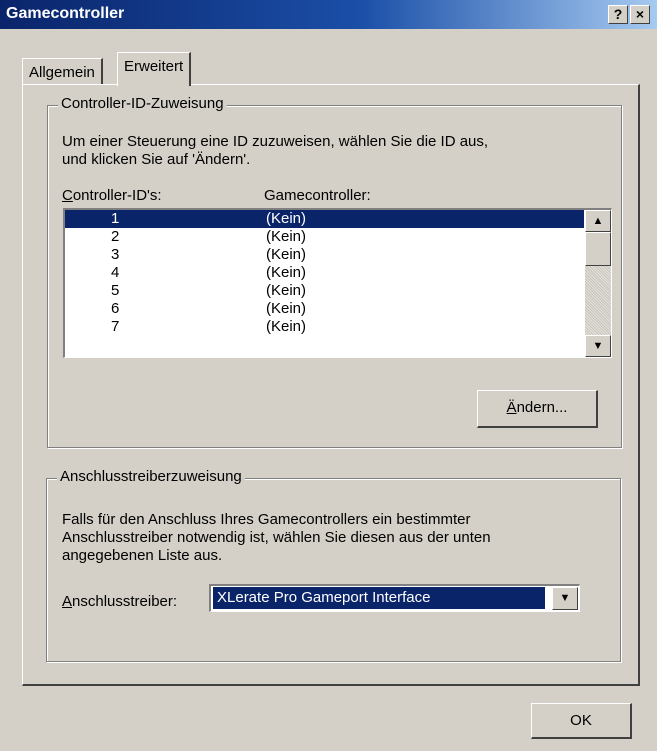  I want to click on driver-label-mnemonic: A, so click(67, 601).